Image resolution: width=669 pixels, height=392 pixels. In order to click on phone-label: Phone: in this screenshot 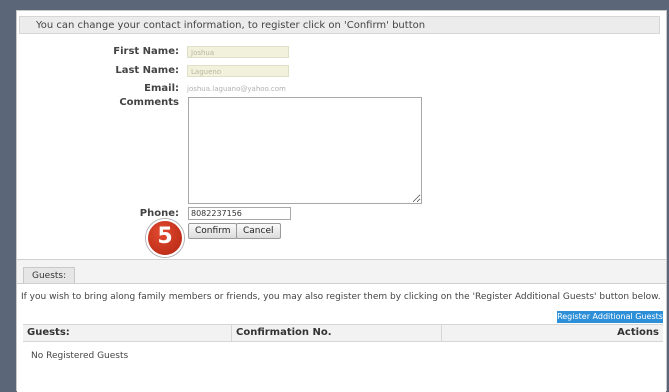, I will do `click(159, 213)`.